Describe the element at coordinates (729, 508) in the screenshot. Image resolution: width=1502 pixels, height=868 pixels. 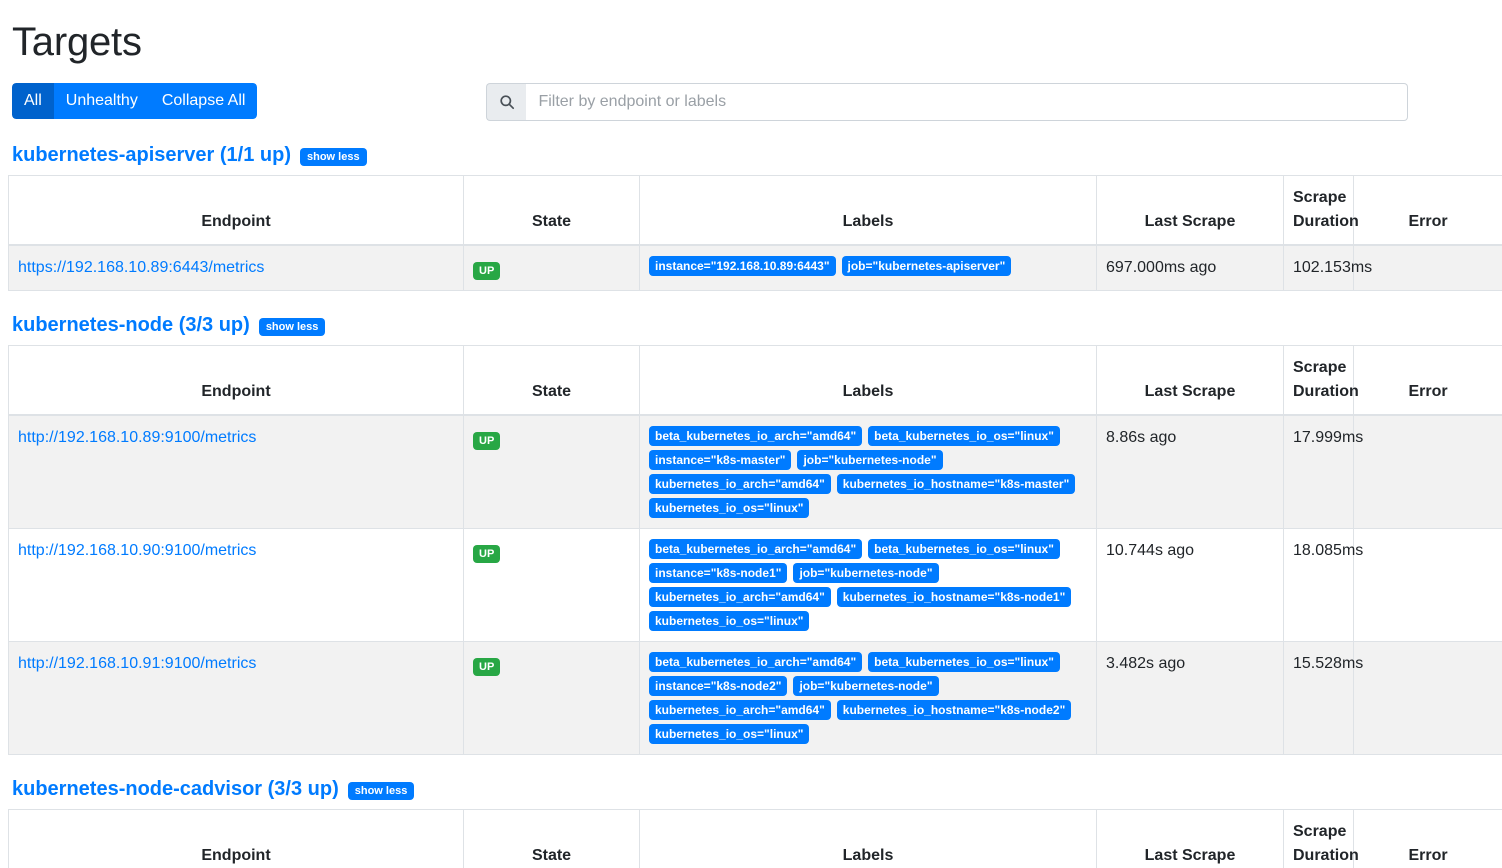
I see `label-pill: kubernetes_io_os="linux"` at that location.